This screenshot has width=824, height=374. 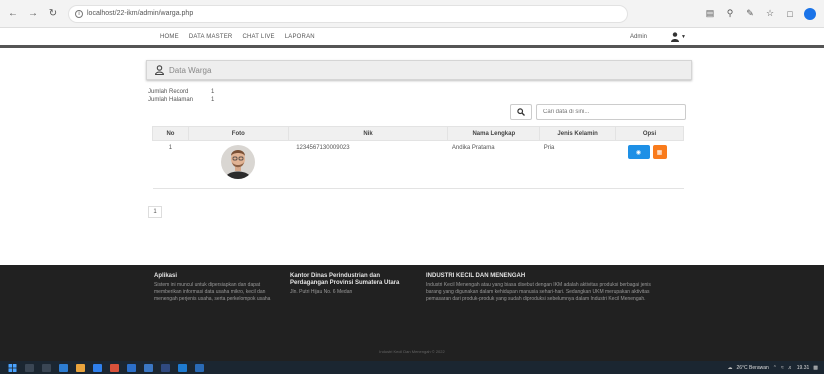 I want to click on store-icon, so click(x=165, y=367).